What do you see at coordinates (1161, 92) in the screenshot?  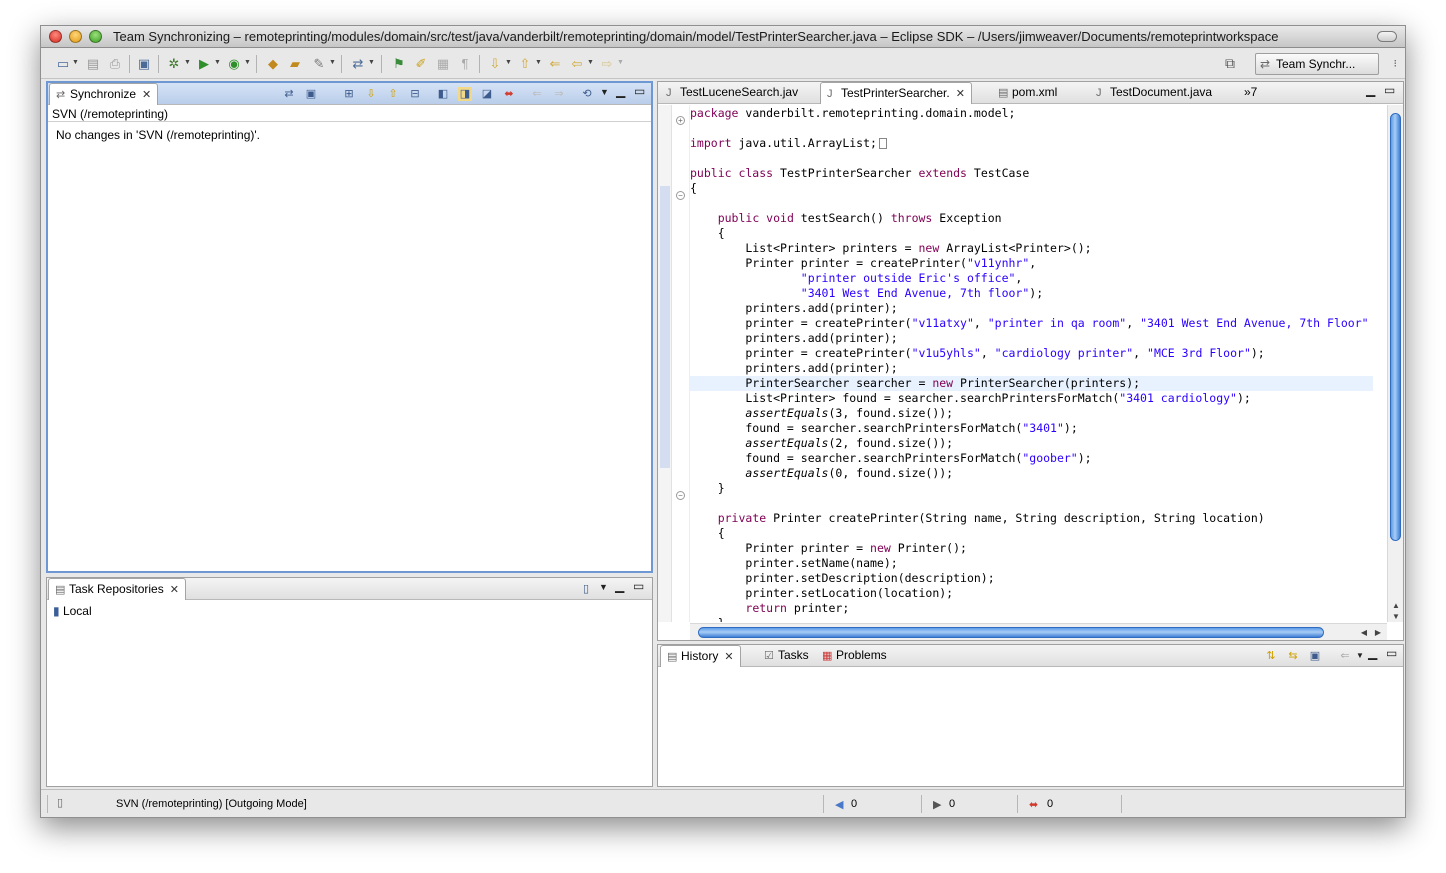 I see `tab-label: TestDocument.java` at bounding box center [1161, 92].